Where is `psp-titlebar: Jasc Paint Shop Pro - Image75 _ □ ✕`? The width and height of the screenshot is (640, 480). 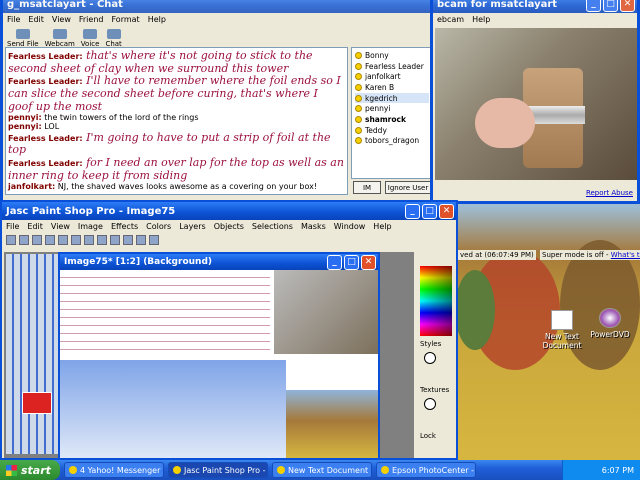
psp-titlebar: Jasc Paint Shop Pro - Image75 _ □ ✕ is located at coordinates (229, 211).